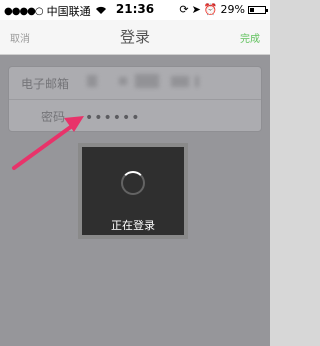 This screenshot has width=320, height=346. What do you see at coordinates (48, 143) in the screenshot?
I see `annotation-arrow` at bounding box center [48, 143].